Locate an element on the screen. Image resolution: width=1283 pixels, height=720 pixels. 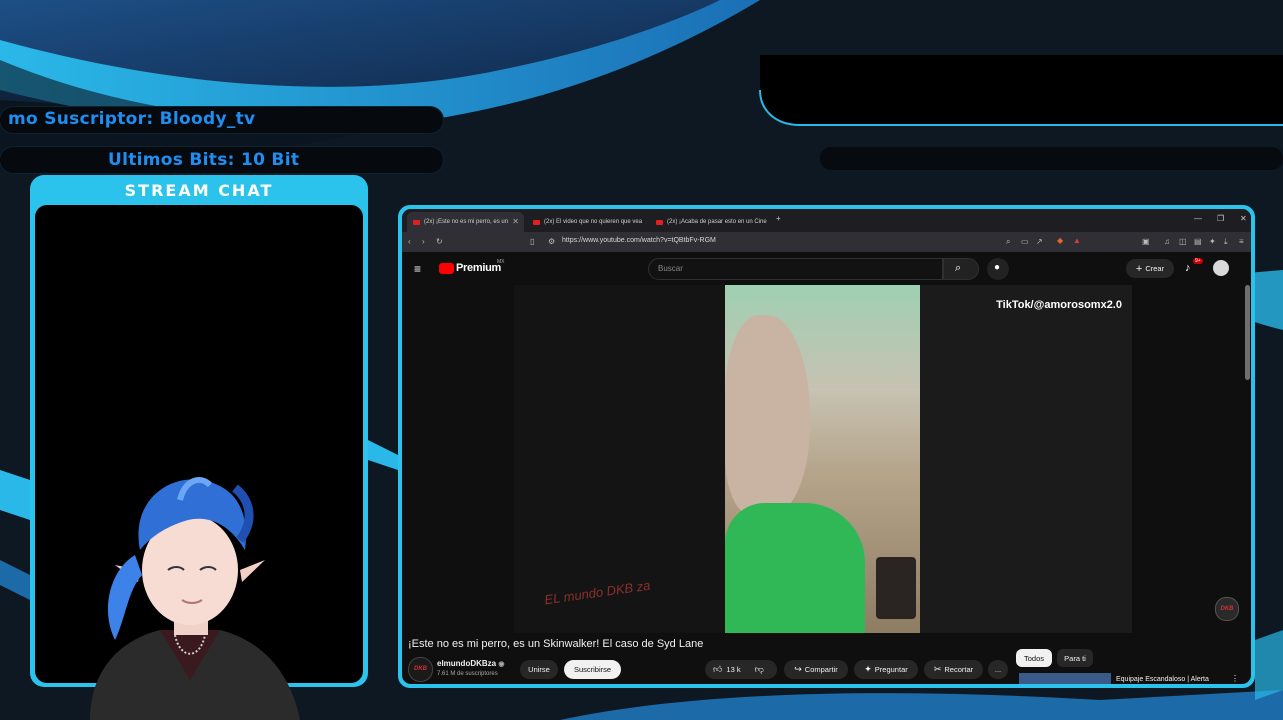
vtuber-avatar is located at coordinates (195, 598).